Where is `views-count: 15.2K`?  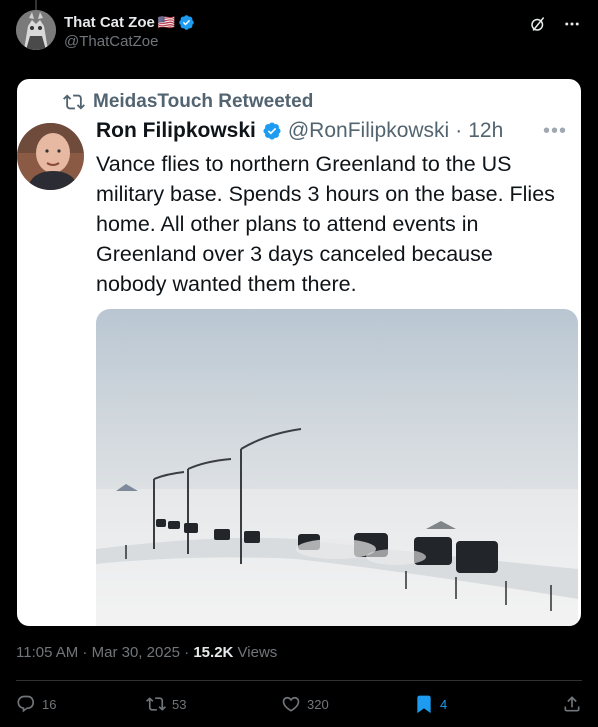
views-count: 15.2K is located at coordinates (213, 652).